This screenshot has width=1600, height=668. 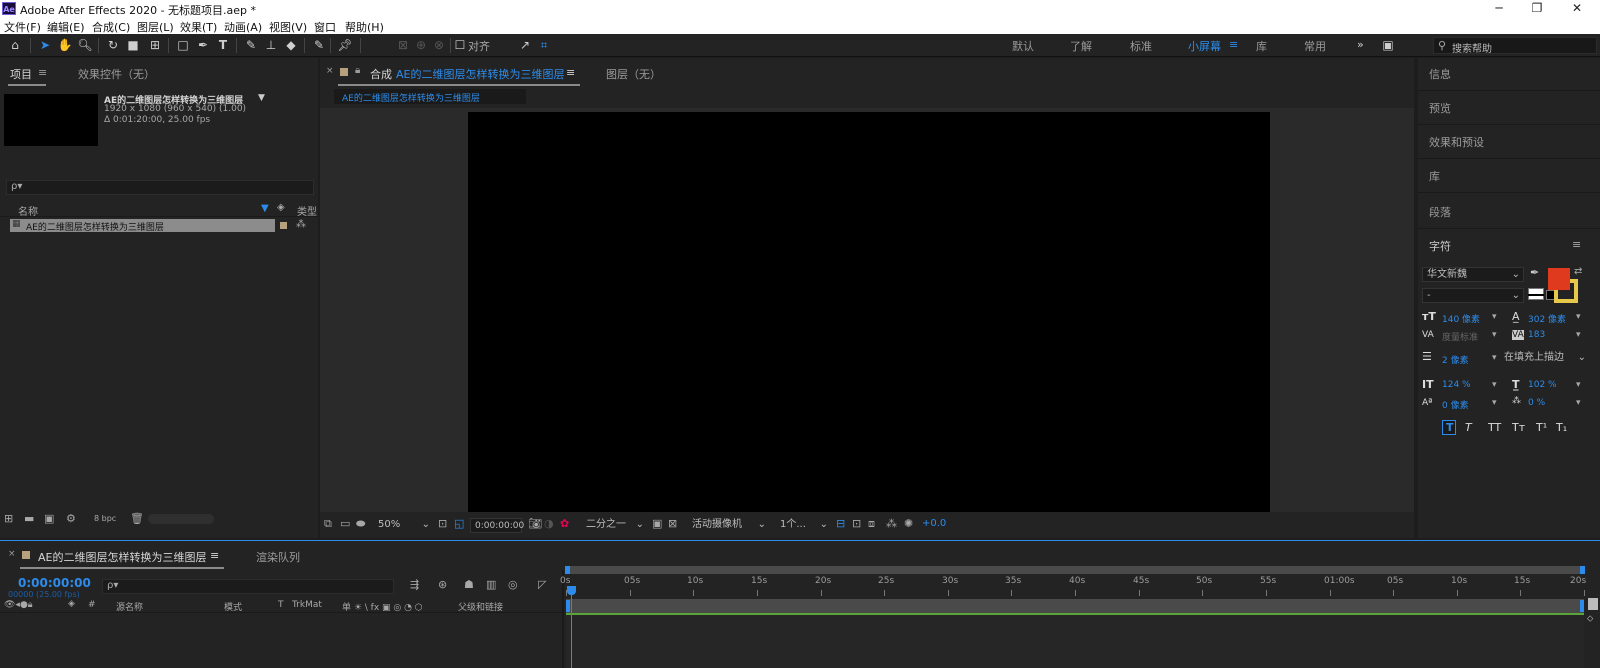 I want to click on font-style-dropdown: - ⌄, so click(x=1473, y=295).